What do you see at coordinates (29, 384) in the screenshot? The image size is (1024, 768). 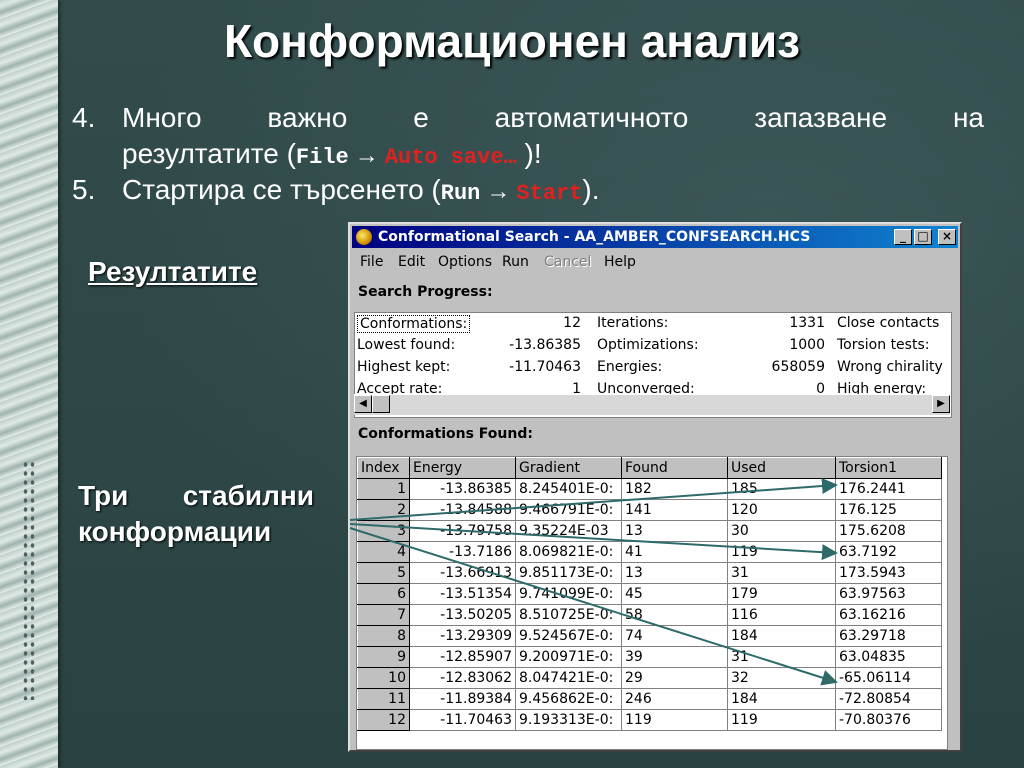 I see `decorative-map-strip` at bounding box center [29, 384].